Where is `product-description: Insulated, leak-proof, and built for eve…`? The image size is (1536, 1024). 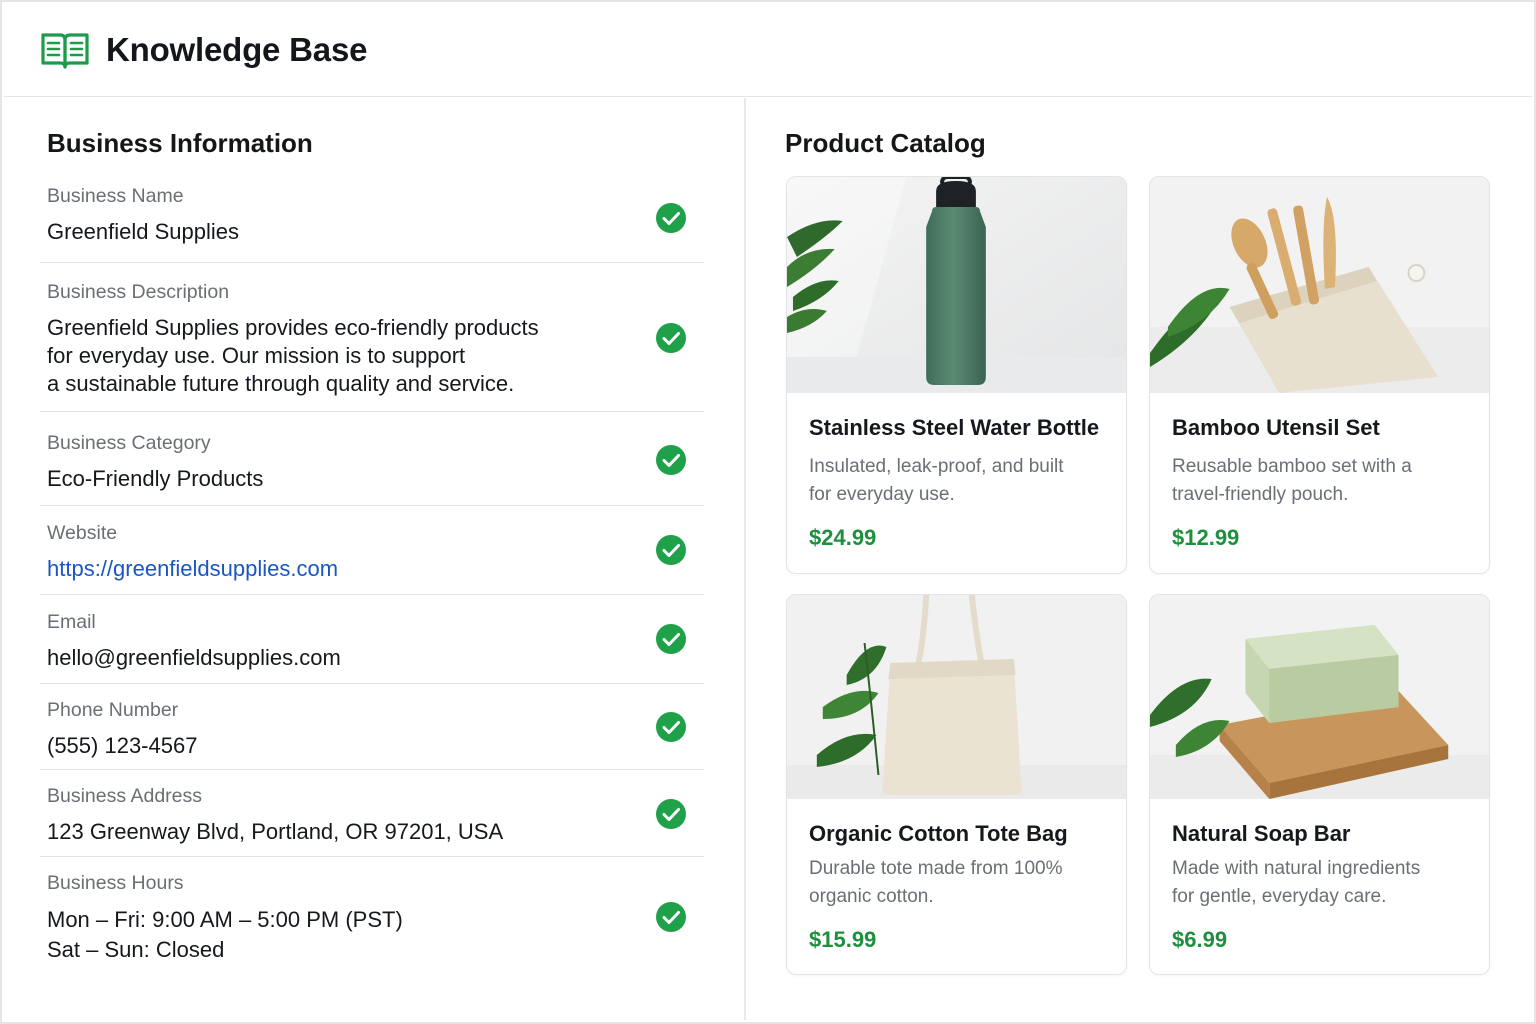 product-description: Insulated, leak-proof, and built for eve… is located at coordinates (936, 480).